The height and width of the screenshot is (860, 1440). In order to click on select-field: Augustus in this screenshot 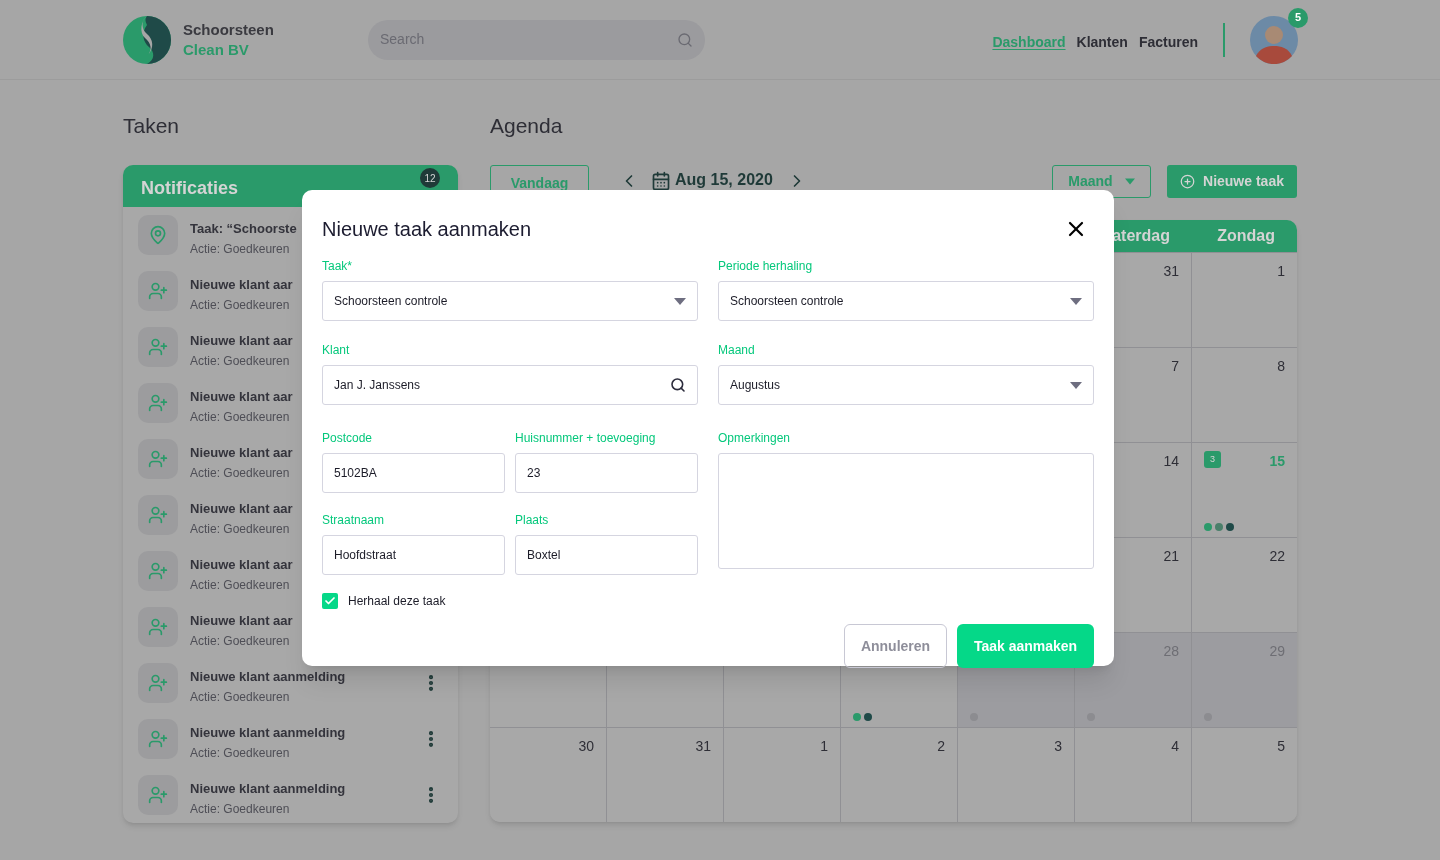, I will do `click(906, 385)`.